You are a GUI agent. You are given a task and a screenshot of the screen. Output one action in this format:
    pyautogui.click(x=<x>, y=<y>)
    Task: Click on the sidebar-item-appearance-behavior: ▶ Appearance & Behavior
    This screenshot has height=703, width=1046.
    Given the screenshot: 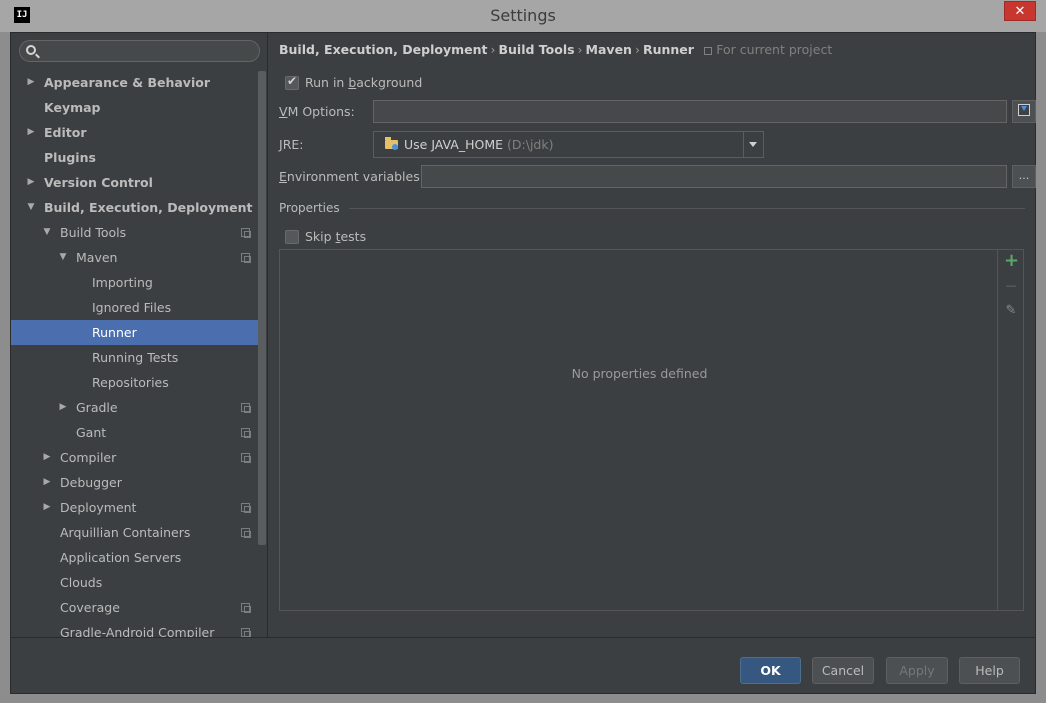 What is the action you would take?
    pyautogui.click(x=138, y=82)
    